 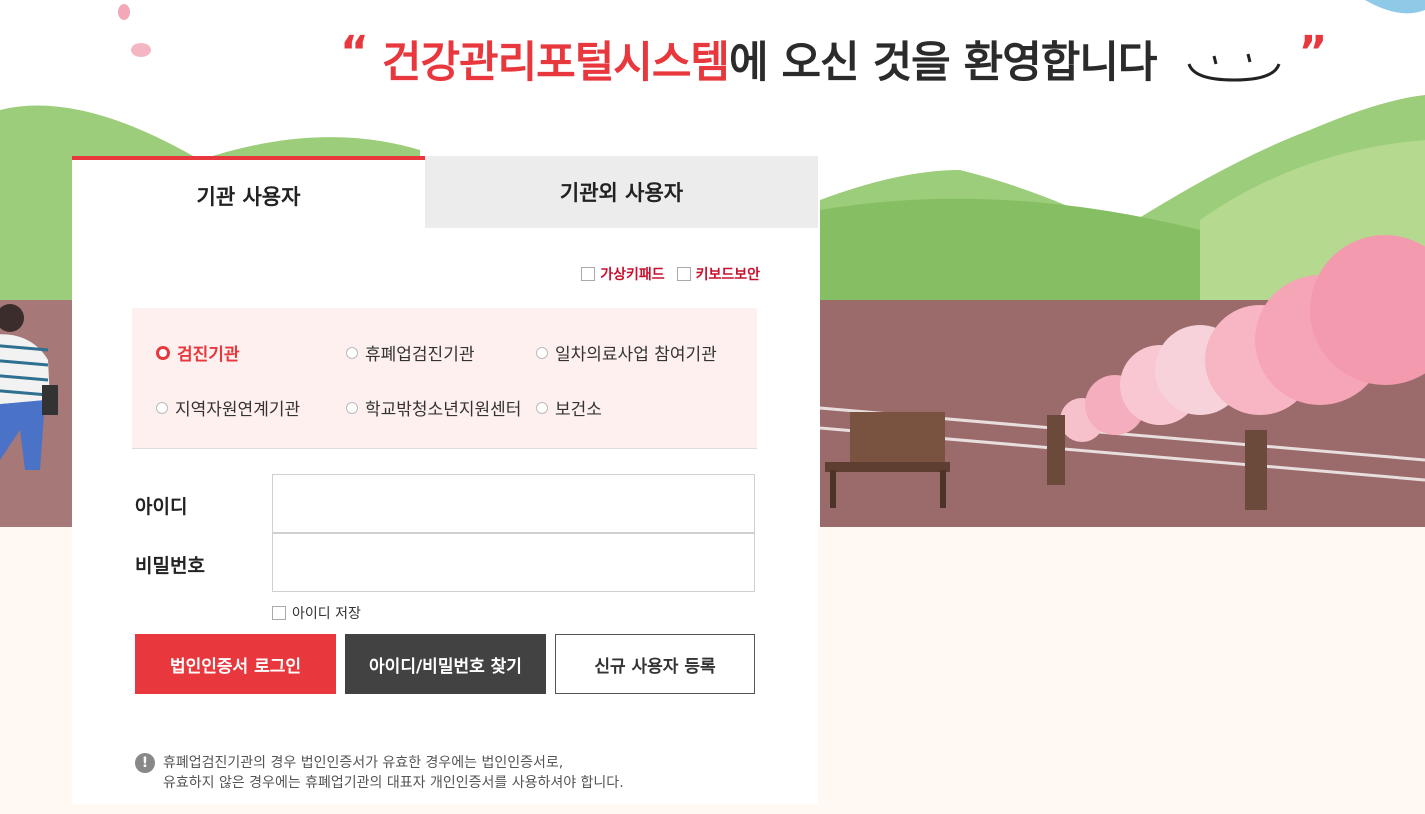 What do you see at coordinates (655, 664) in the screenshot?
I see `register-user-button: 신규 사용자 등록` at bounding box center [655, 664].